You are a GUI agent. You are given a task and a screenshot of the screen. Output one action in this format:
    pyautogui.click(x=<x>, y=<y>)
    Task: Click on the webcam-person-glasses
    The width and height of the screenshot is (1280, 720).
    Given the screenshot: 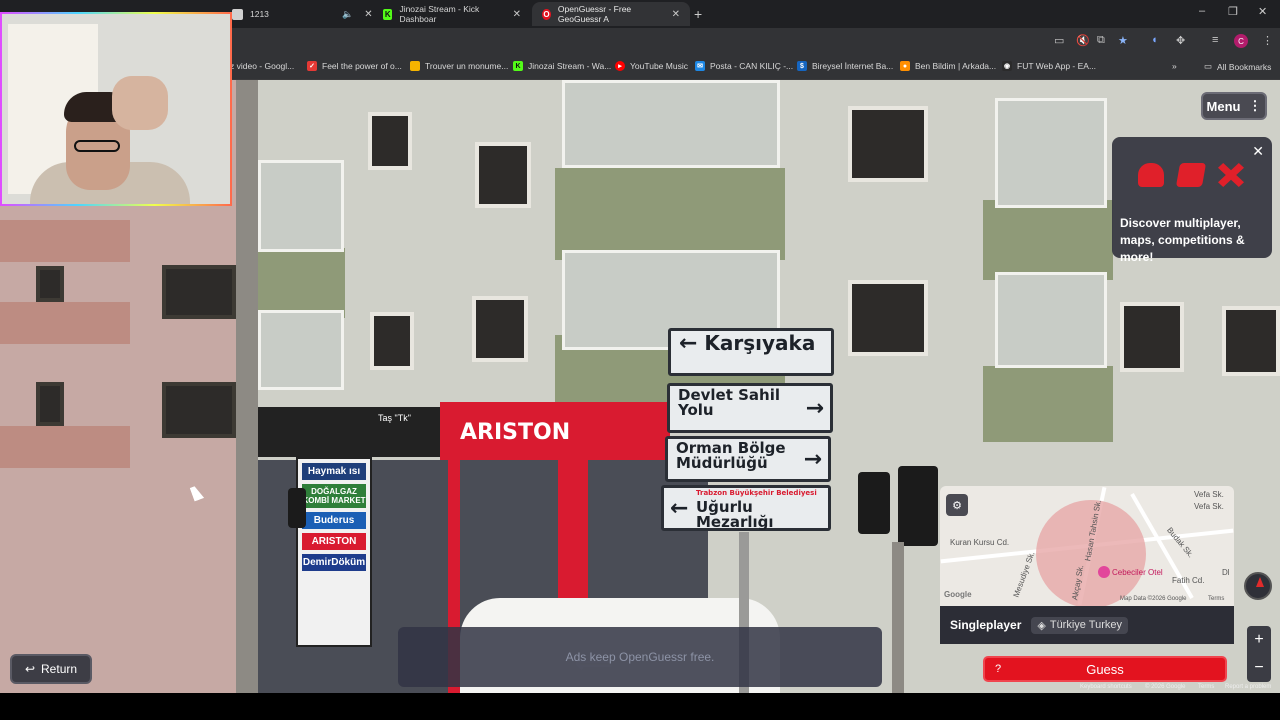 What is the action you would take?
    pyautogui.click(x=97, y=146)
    